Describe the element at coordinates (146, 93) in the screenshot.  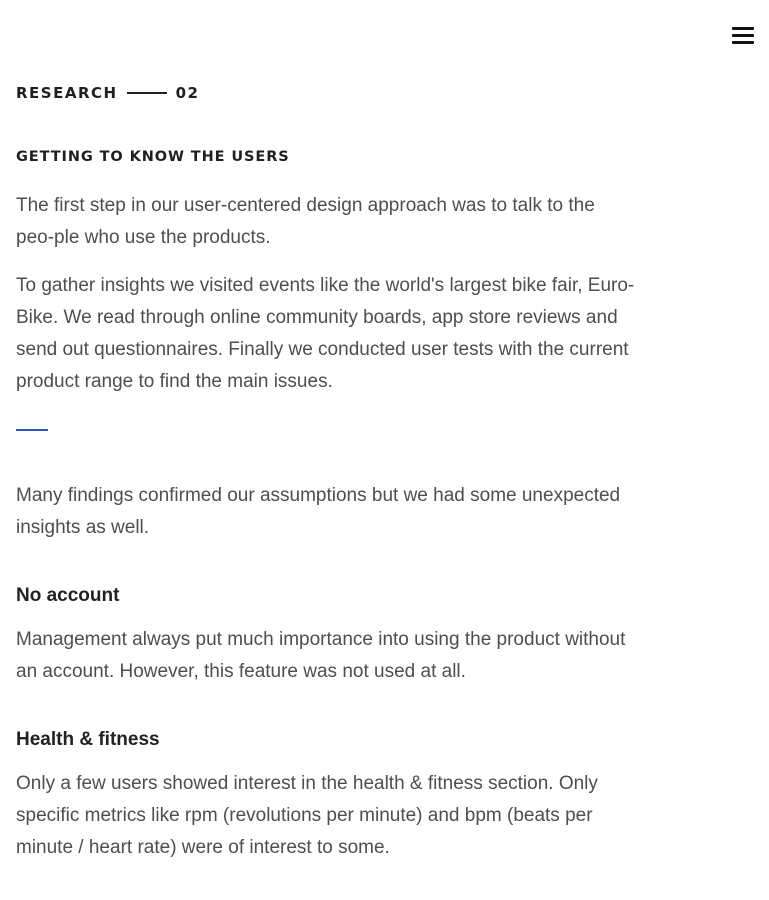
I see `section-label-divider` at that location.